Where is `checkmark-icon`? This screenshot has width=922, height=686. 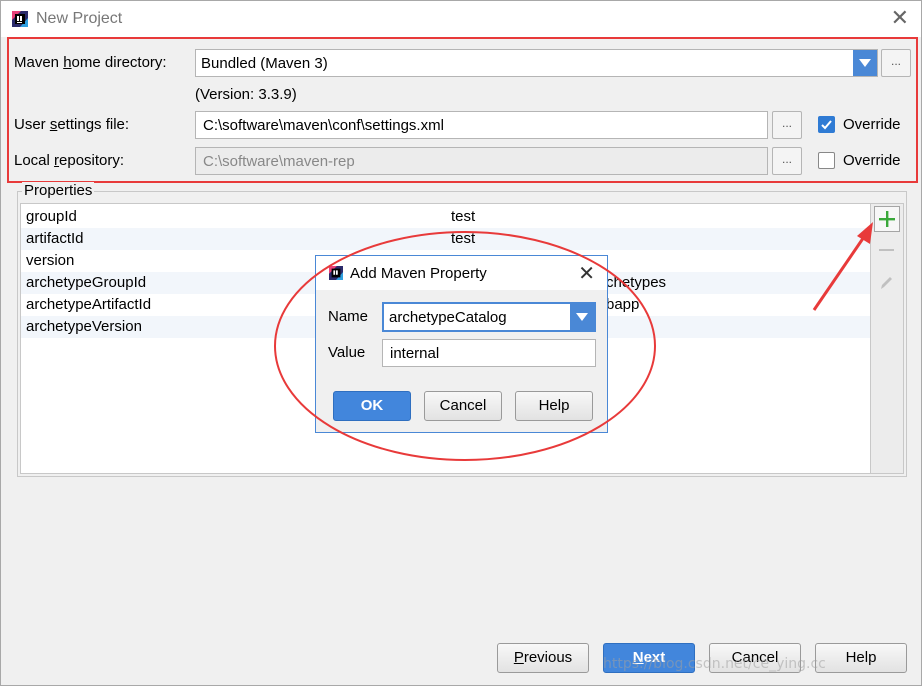
checkmark-icon is located at coordinates (826, 125).